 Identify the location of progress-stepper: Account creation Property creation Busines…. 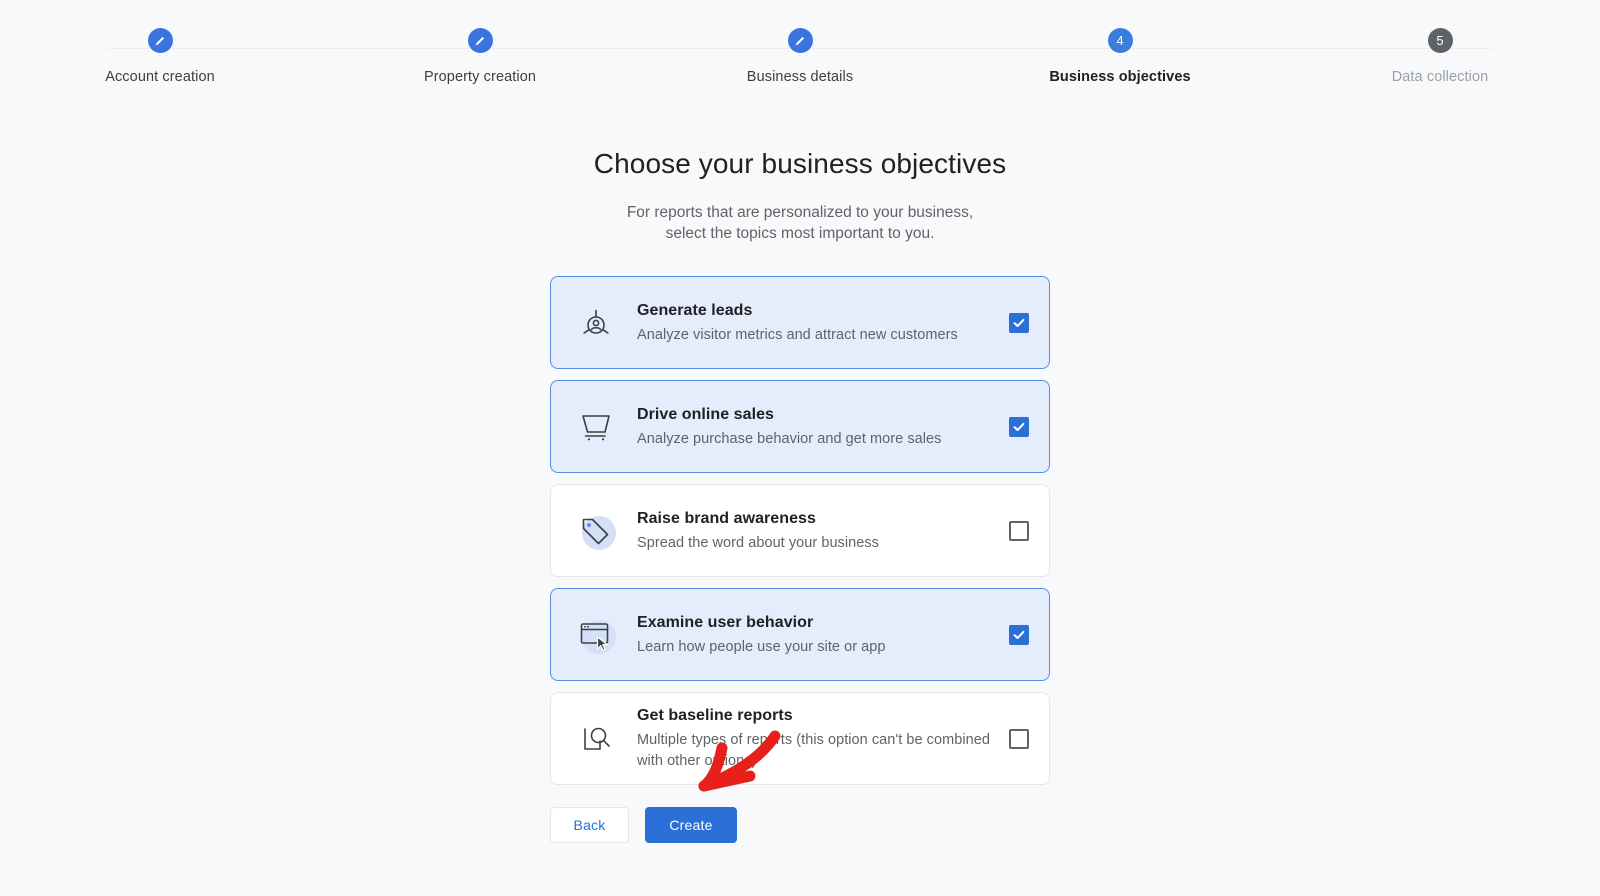
(800, 55).